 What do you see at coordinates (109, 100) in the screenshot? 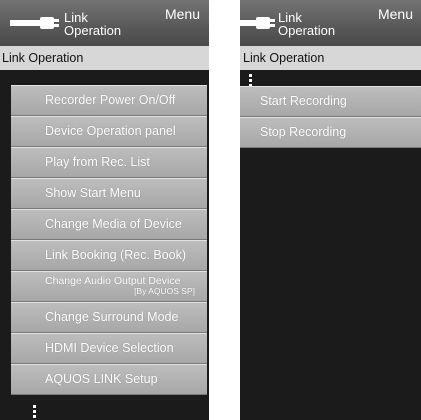
I see `menu-item-recorder-power: Recorder Power On/Off` at bounding box center [109, 100].